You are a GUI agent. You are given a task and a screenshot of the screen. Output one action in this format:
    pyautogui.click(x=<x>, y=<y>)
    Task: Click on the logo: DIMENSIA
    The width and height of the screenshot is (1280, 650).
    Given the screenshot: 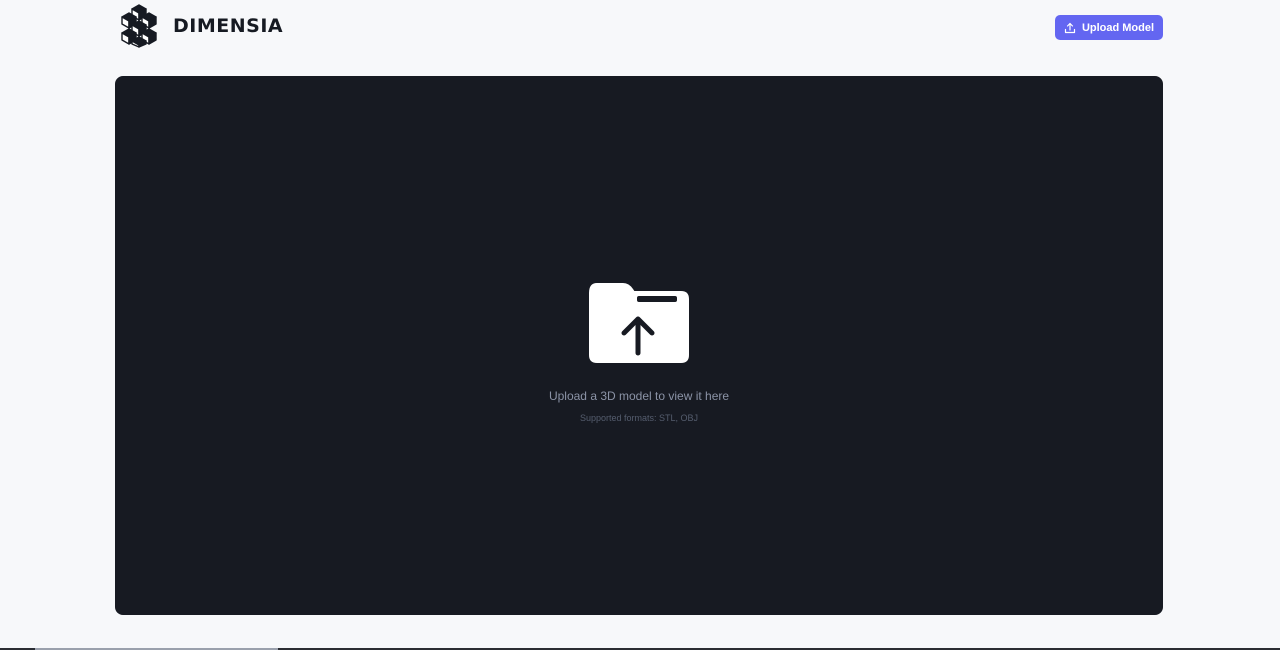 What is the action you would take?
    pyautogui.click(x=200, y=26)
    